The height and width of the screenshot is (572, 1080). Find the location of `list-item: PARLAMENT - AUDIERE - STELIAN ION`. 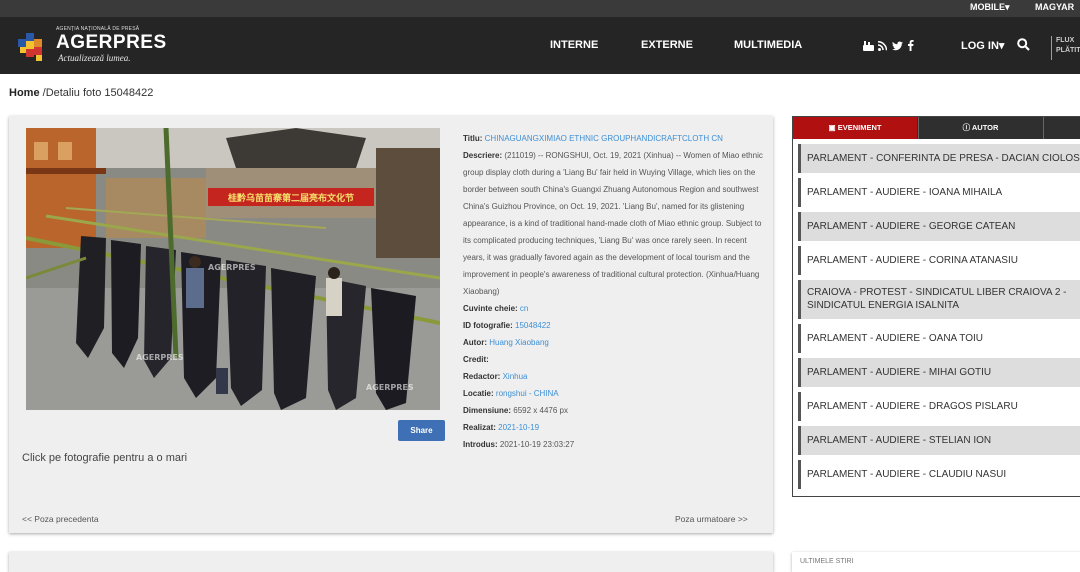

list-item: PARLAMENT - AUDIERE - STELIAN ION is located at coordinates (939, 440).